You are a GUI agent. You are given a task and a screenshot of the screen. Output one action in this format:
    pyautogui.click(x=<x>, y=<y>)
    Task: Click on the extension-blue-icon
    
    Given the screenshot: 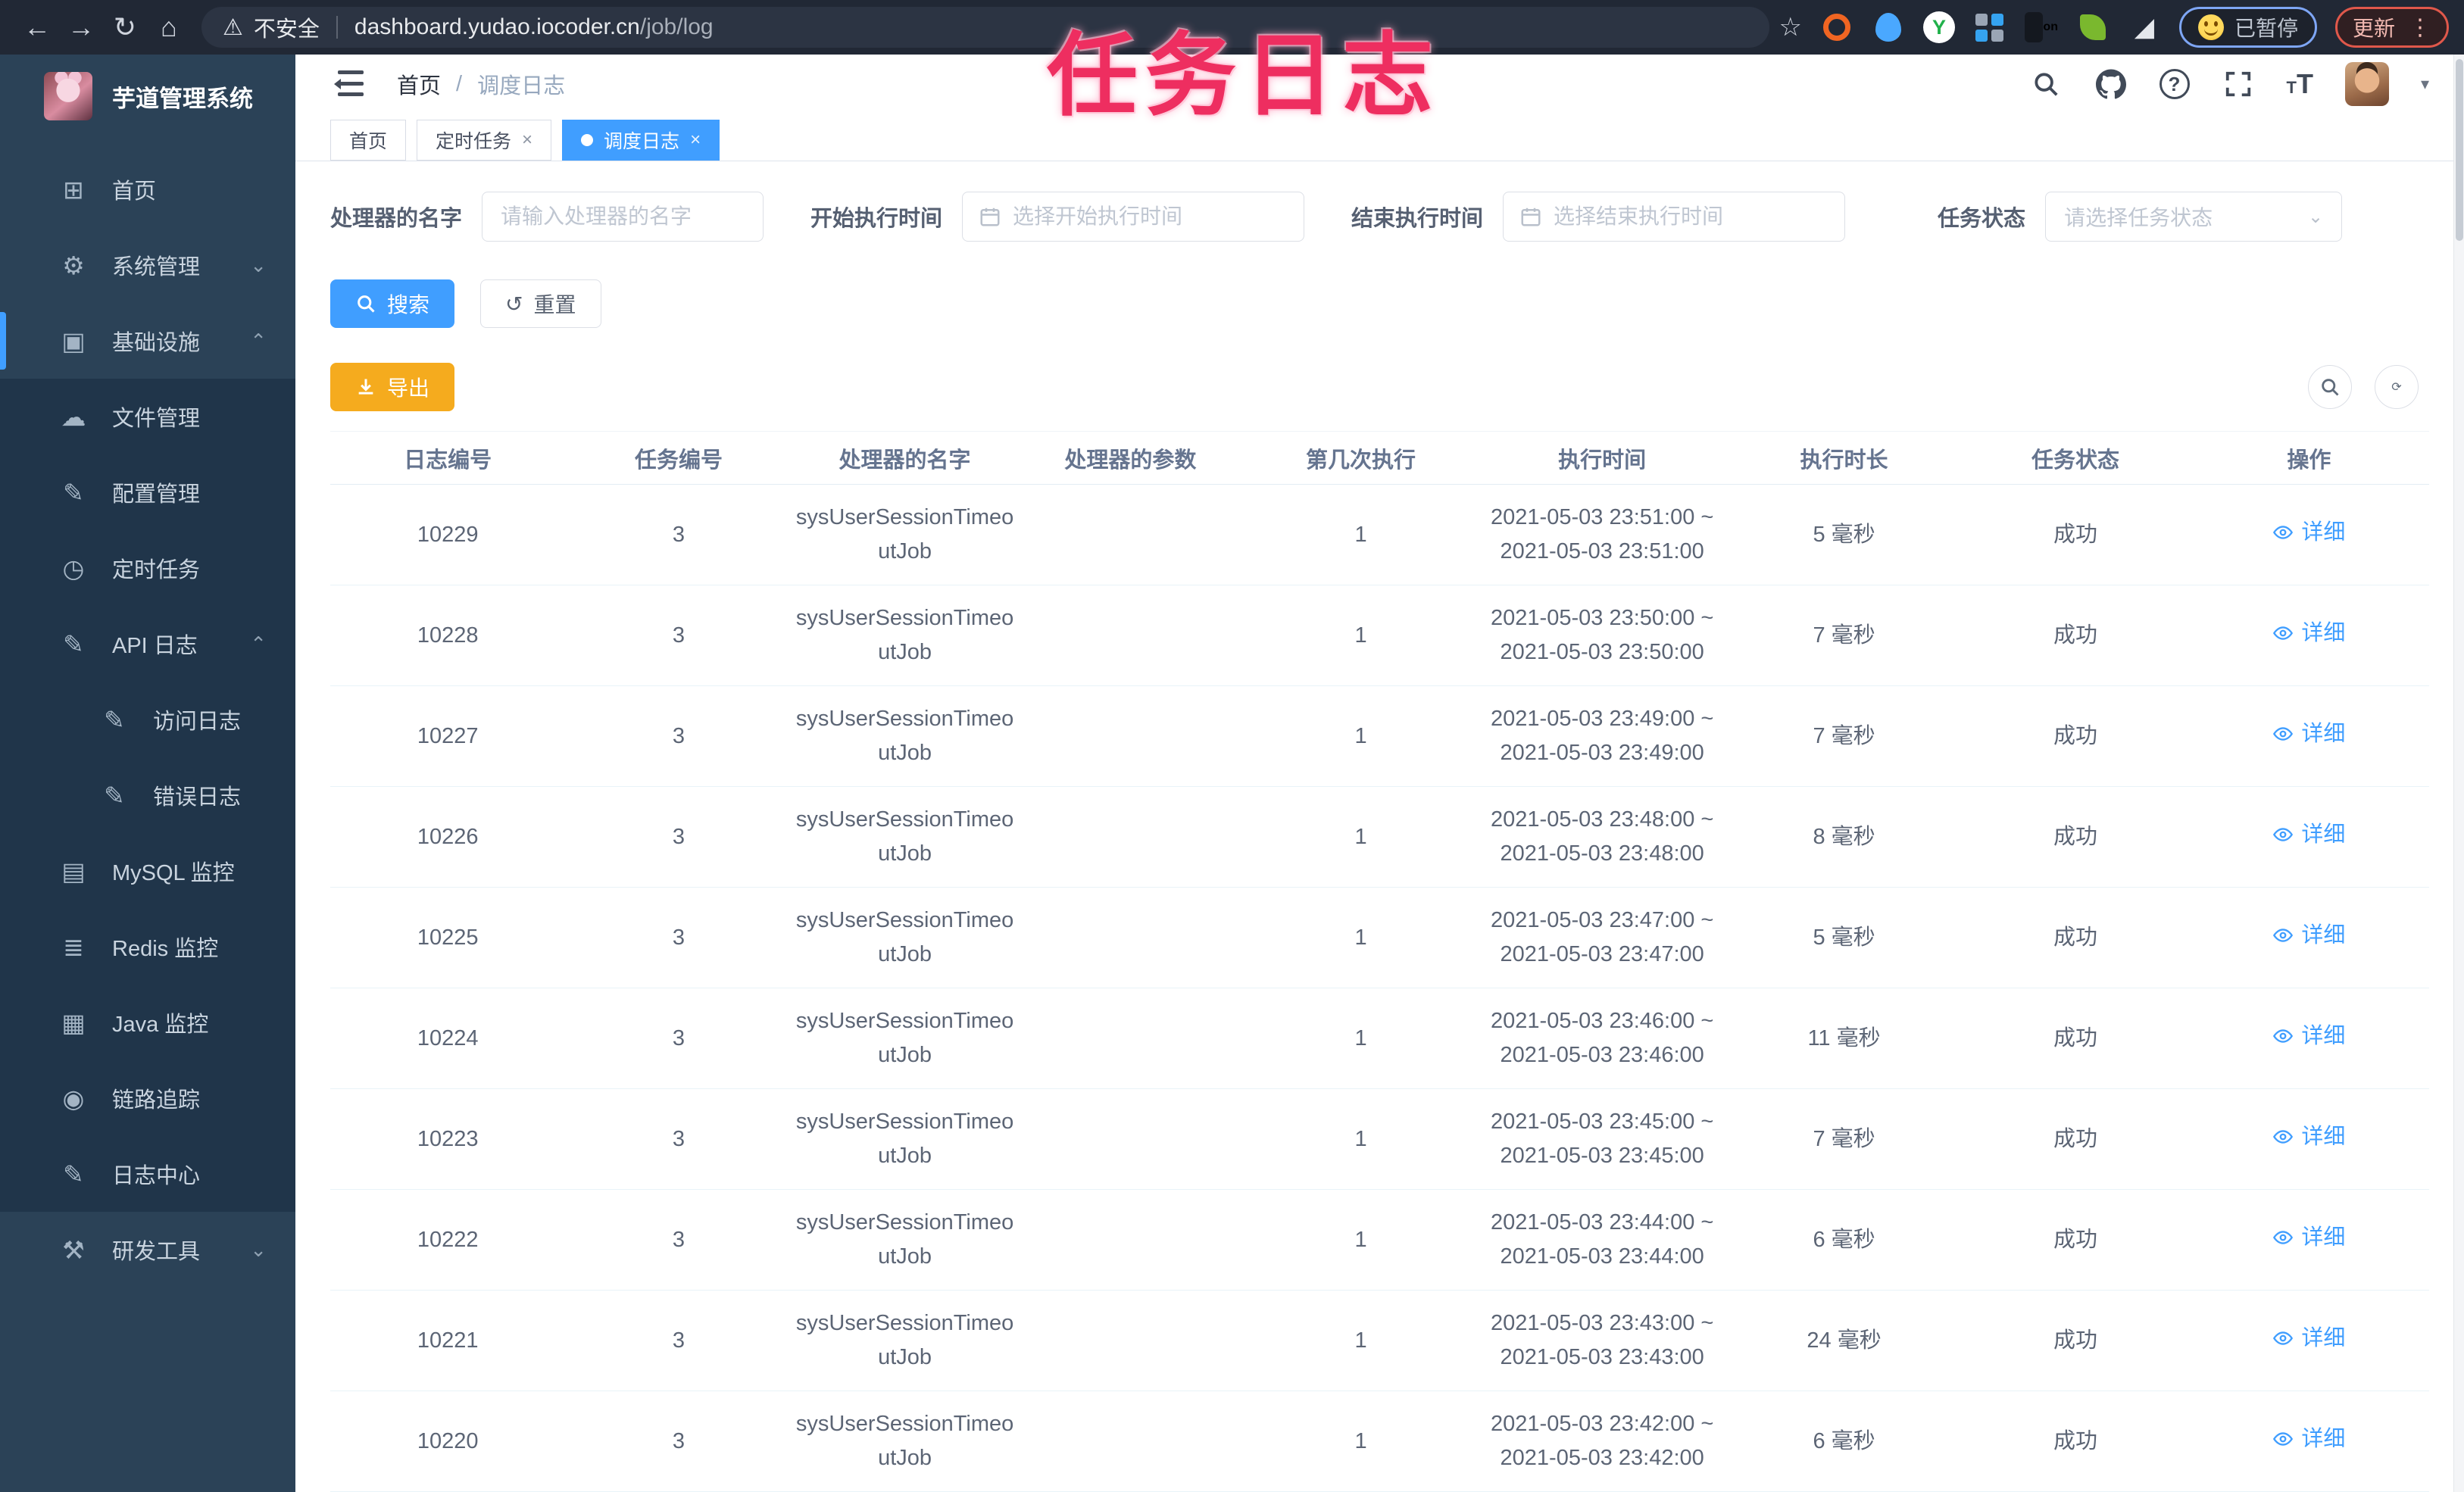 What is the action you would take?
    pyautogui.click(x=1888, y=28)
    